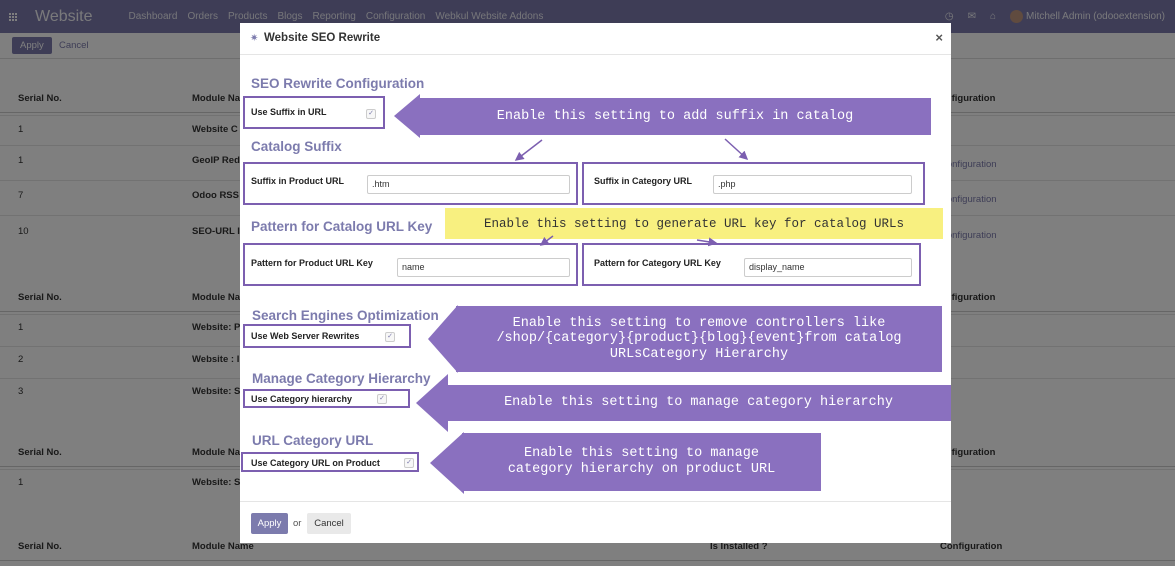 The width and height of the screenshot is (1175, 566). I want to click on category-url-on-product-field: Use Category URL on Product ✓, so click(330, 462).